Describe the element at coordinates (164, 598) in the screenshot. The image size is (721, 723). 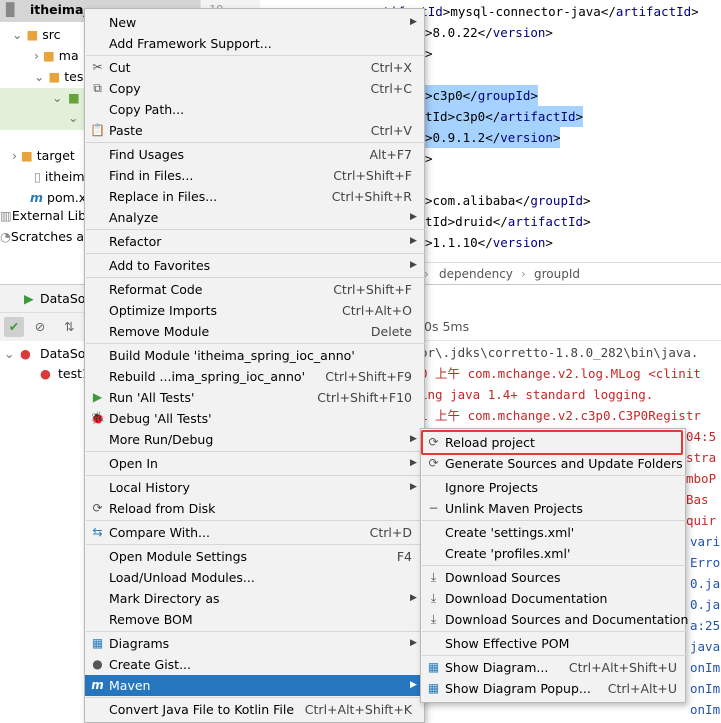
I see `menu-item-label: Mark Directory as` at that location.